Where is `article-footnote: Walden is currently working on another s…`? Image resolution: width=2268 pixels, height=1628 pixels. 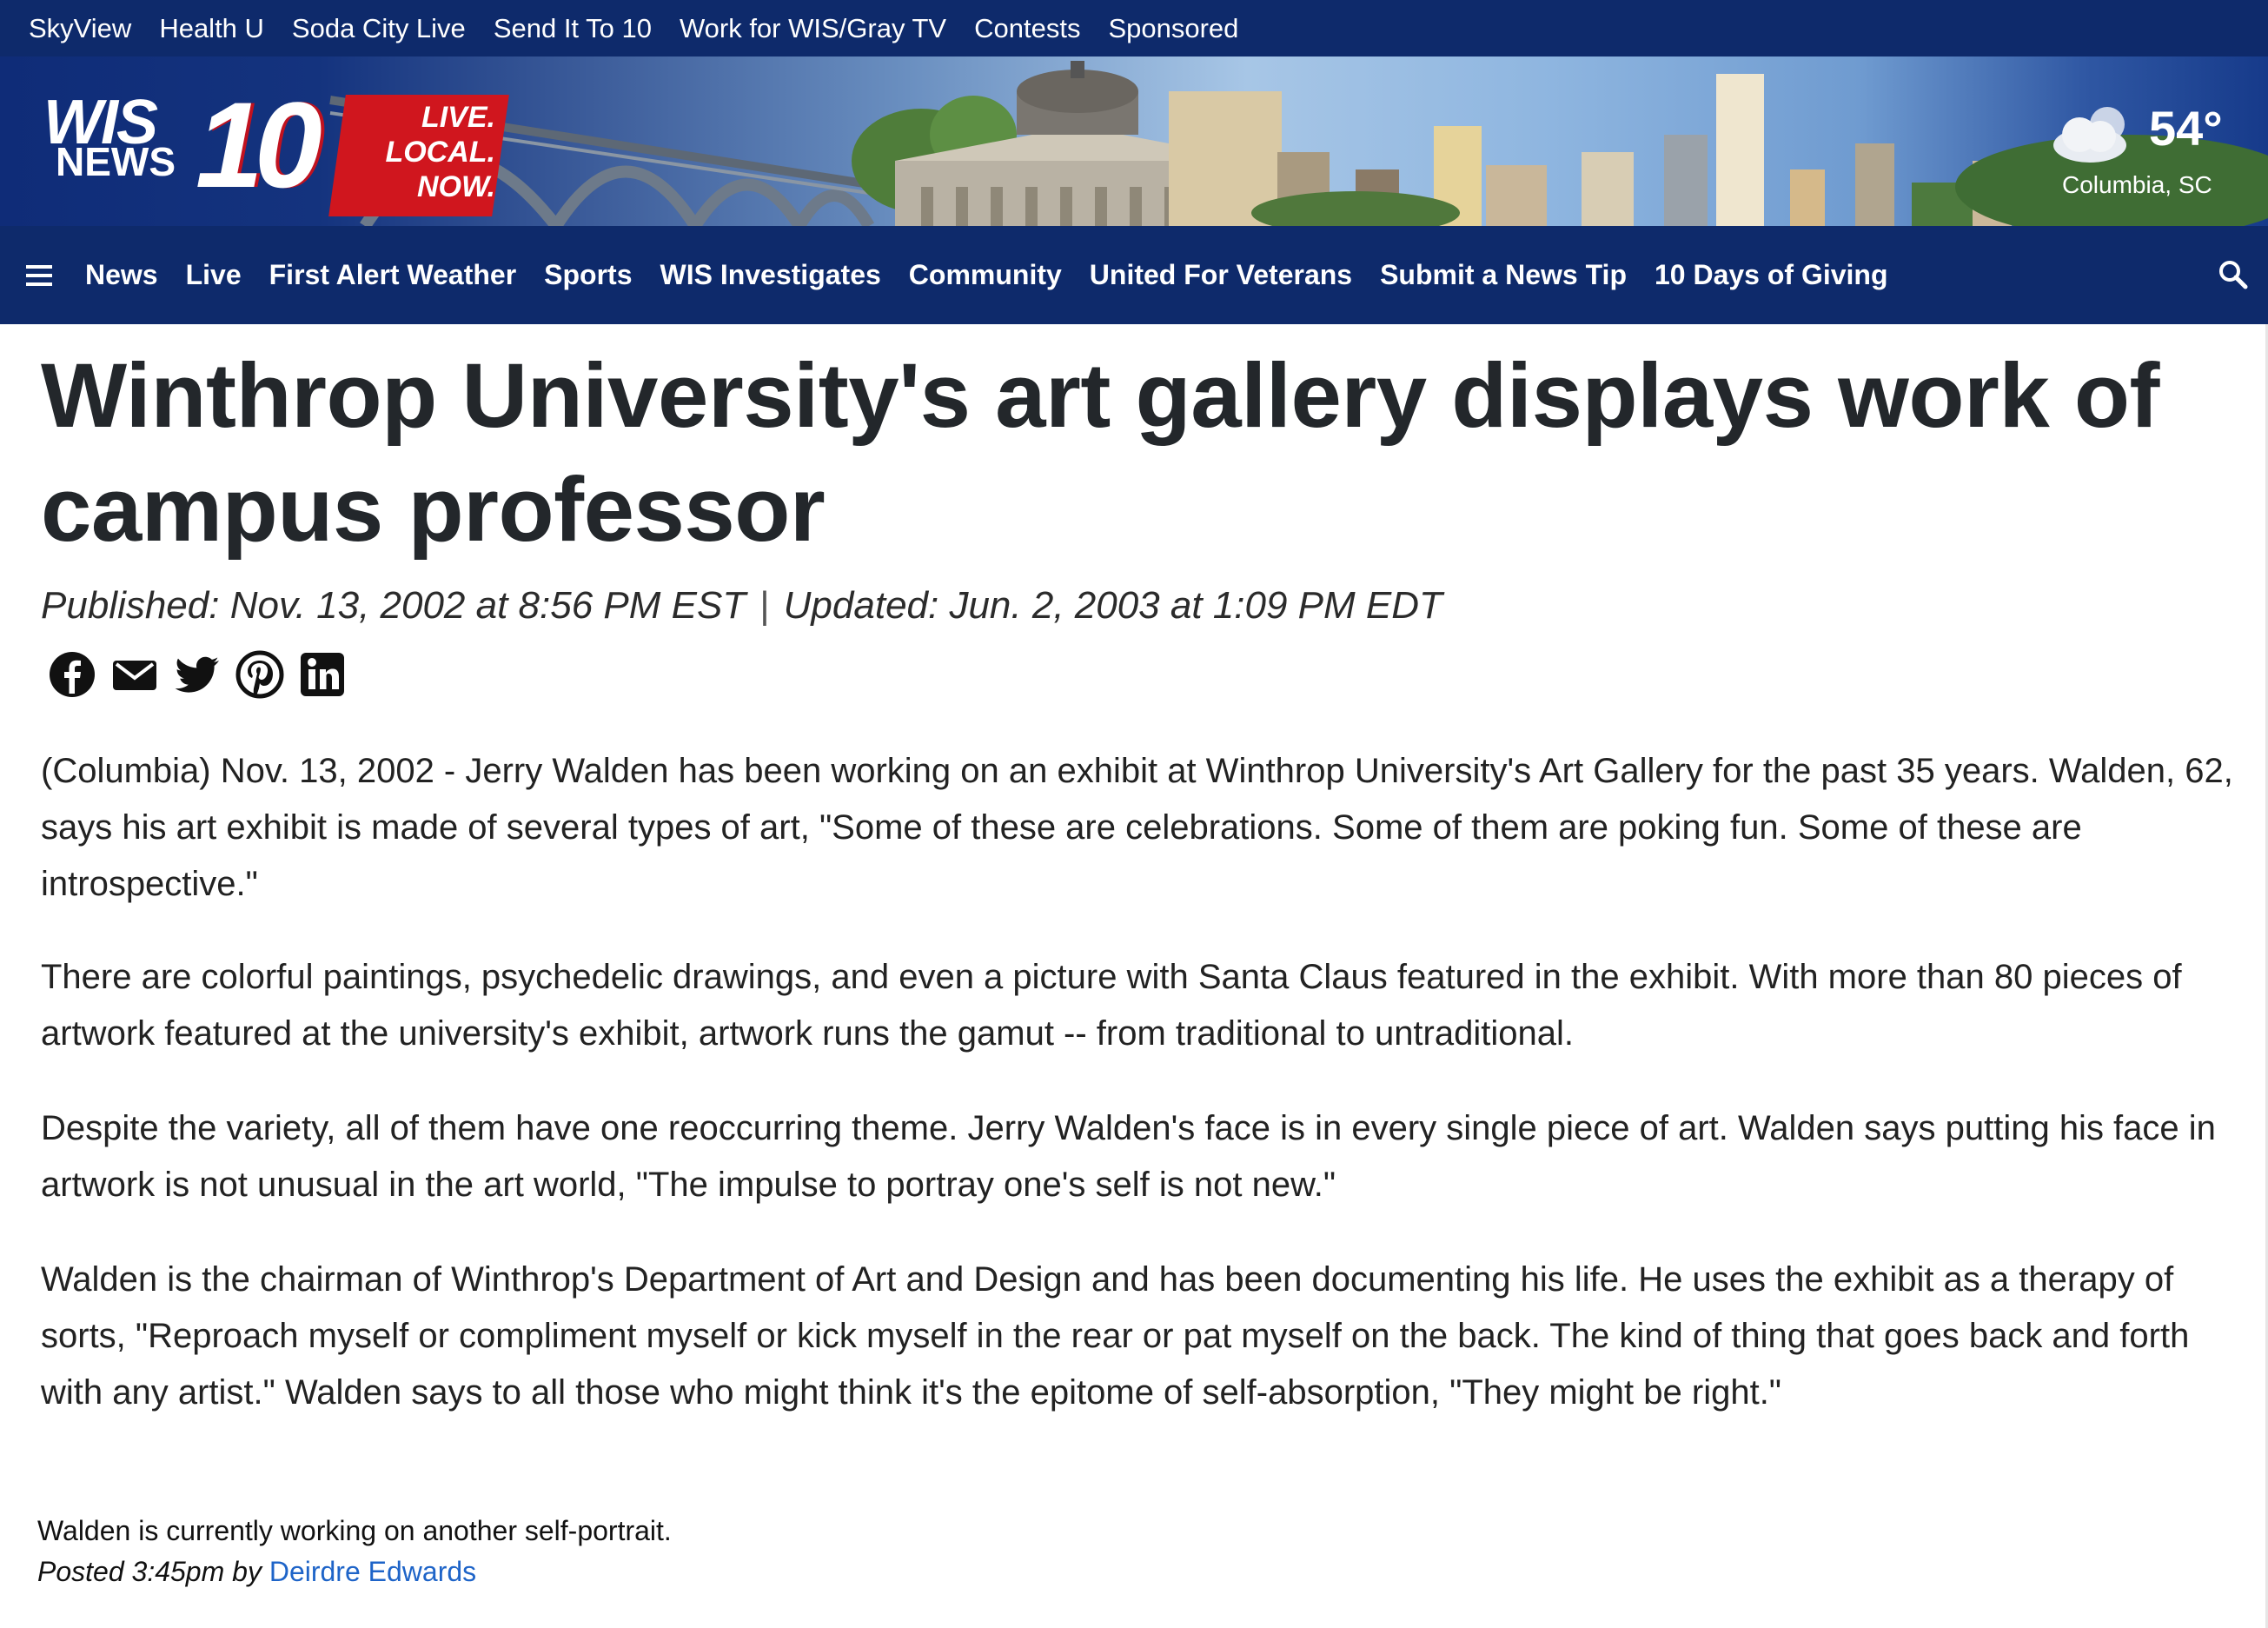 article-footnote: Walden is currently working on another s… is located at coordinates (354, 1530).